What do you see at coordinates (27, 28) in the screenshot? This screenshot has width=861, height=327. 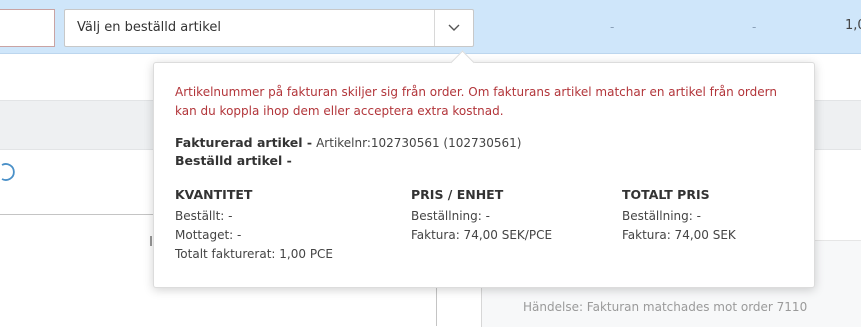 I see `row-selector-cell` at bounding box center [27, 28].